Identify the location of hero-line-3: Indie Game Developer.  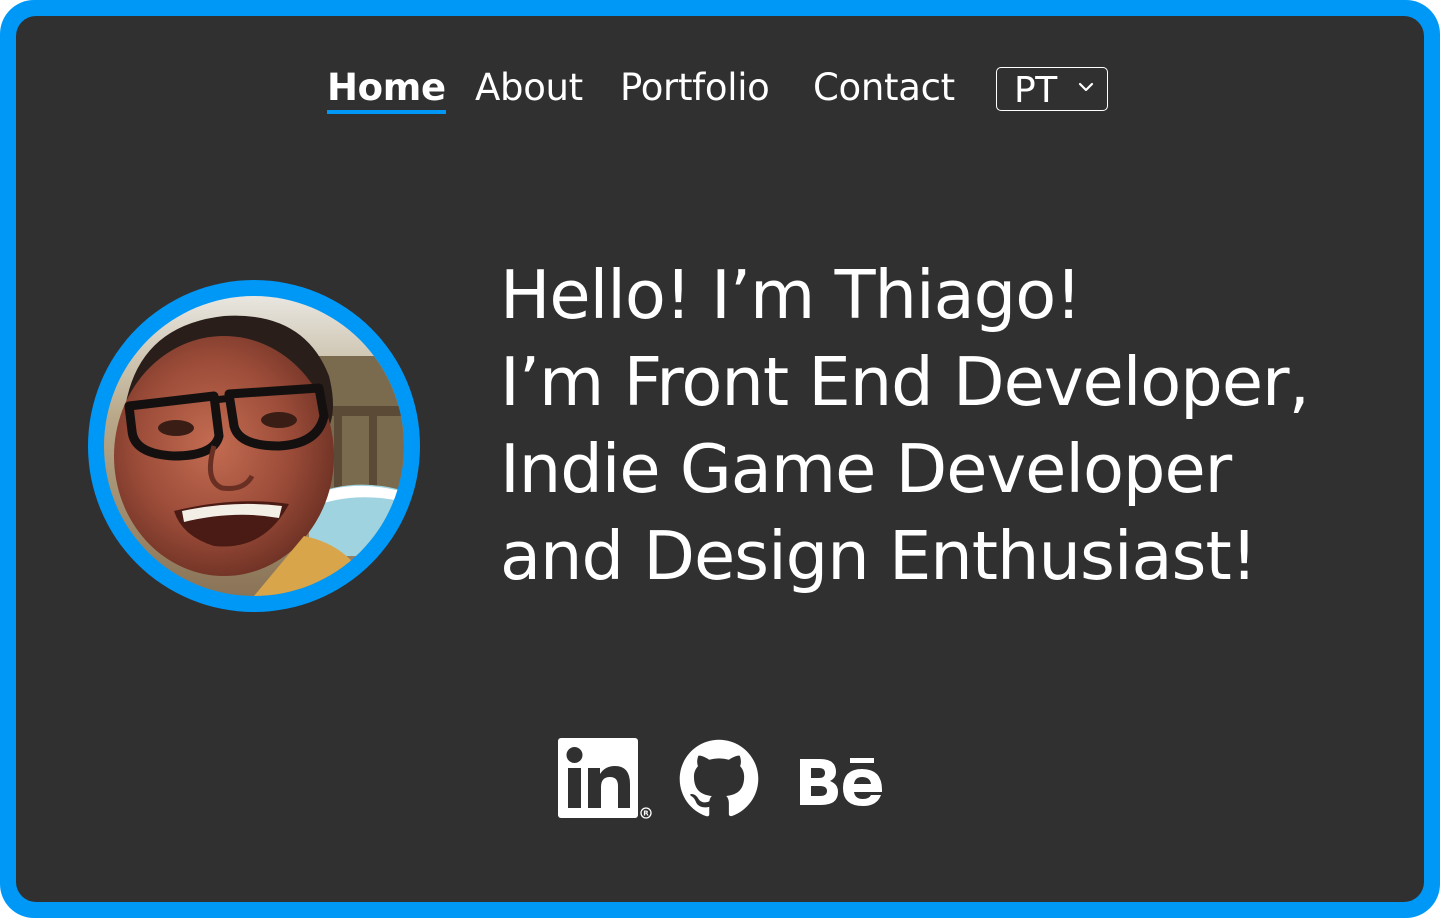
(866, 469).